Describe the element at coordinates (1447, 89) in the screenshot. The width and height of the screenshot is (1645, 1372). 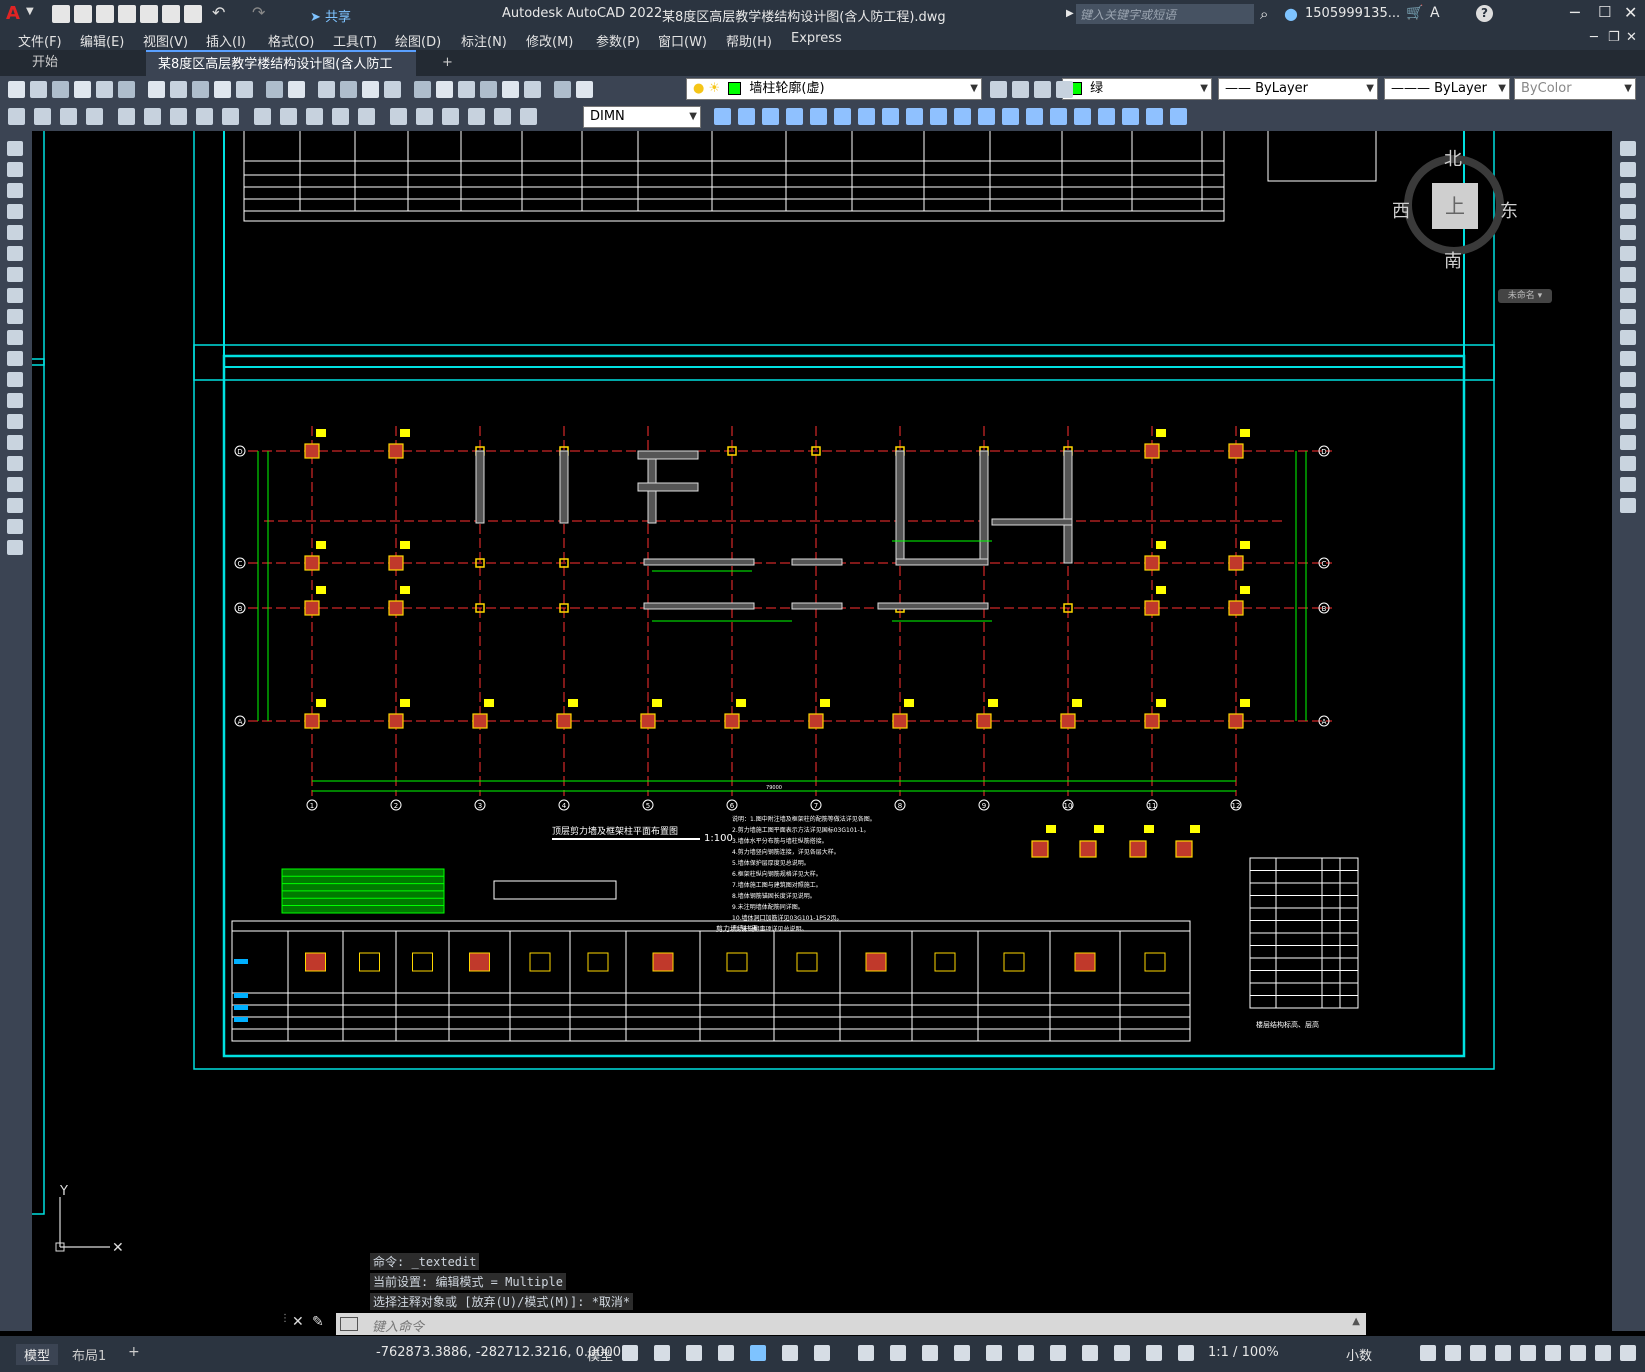
I see `lineweight-combo: ——— ByLayer ▼` at that location.